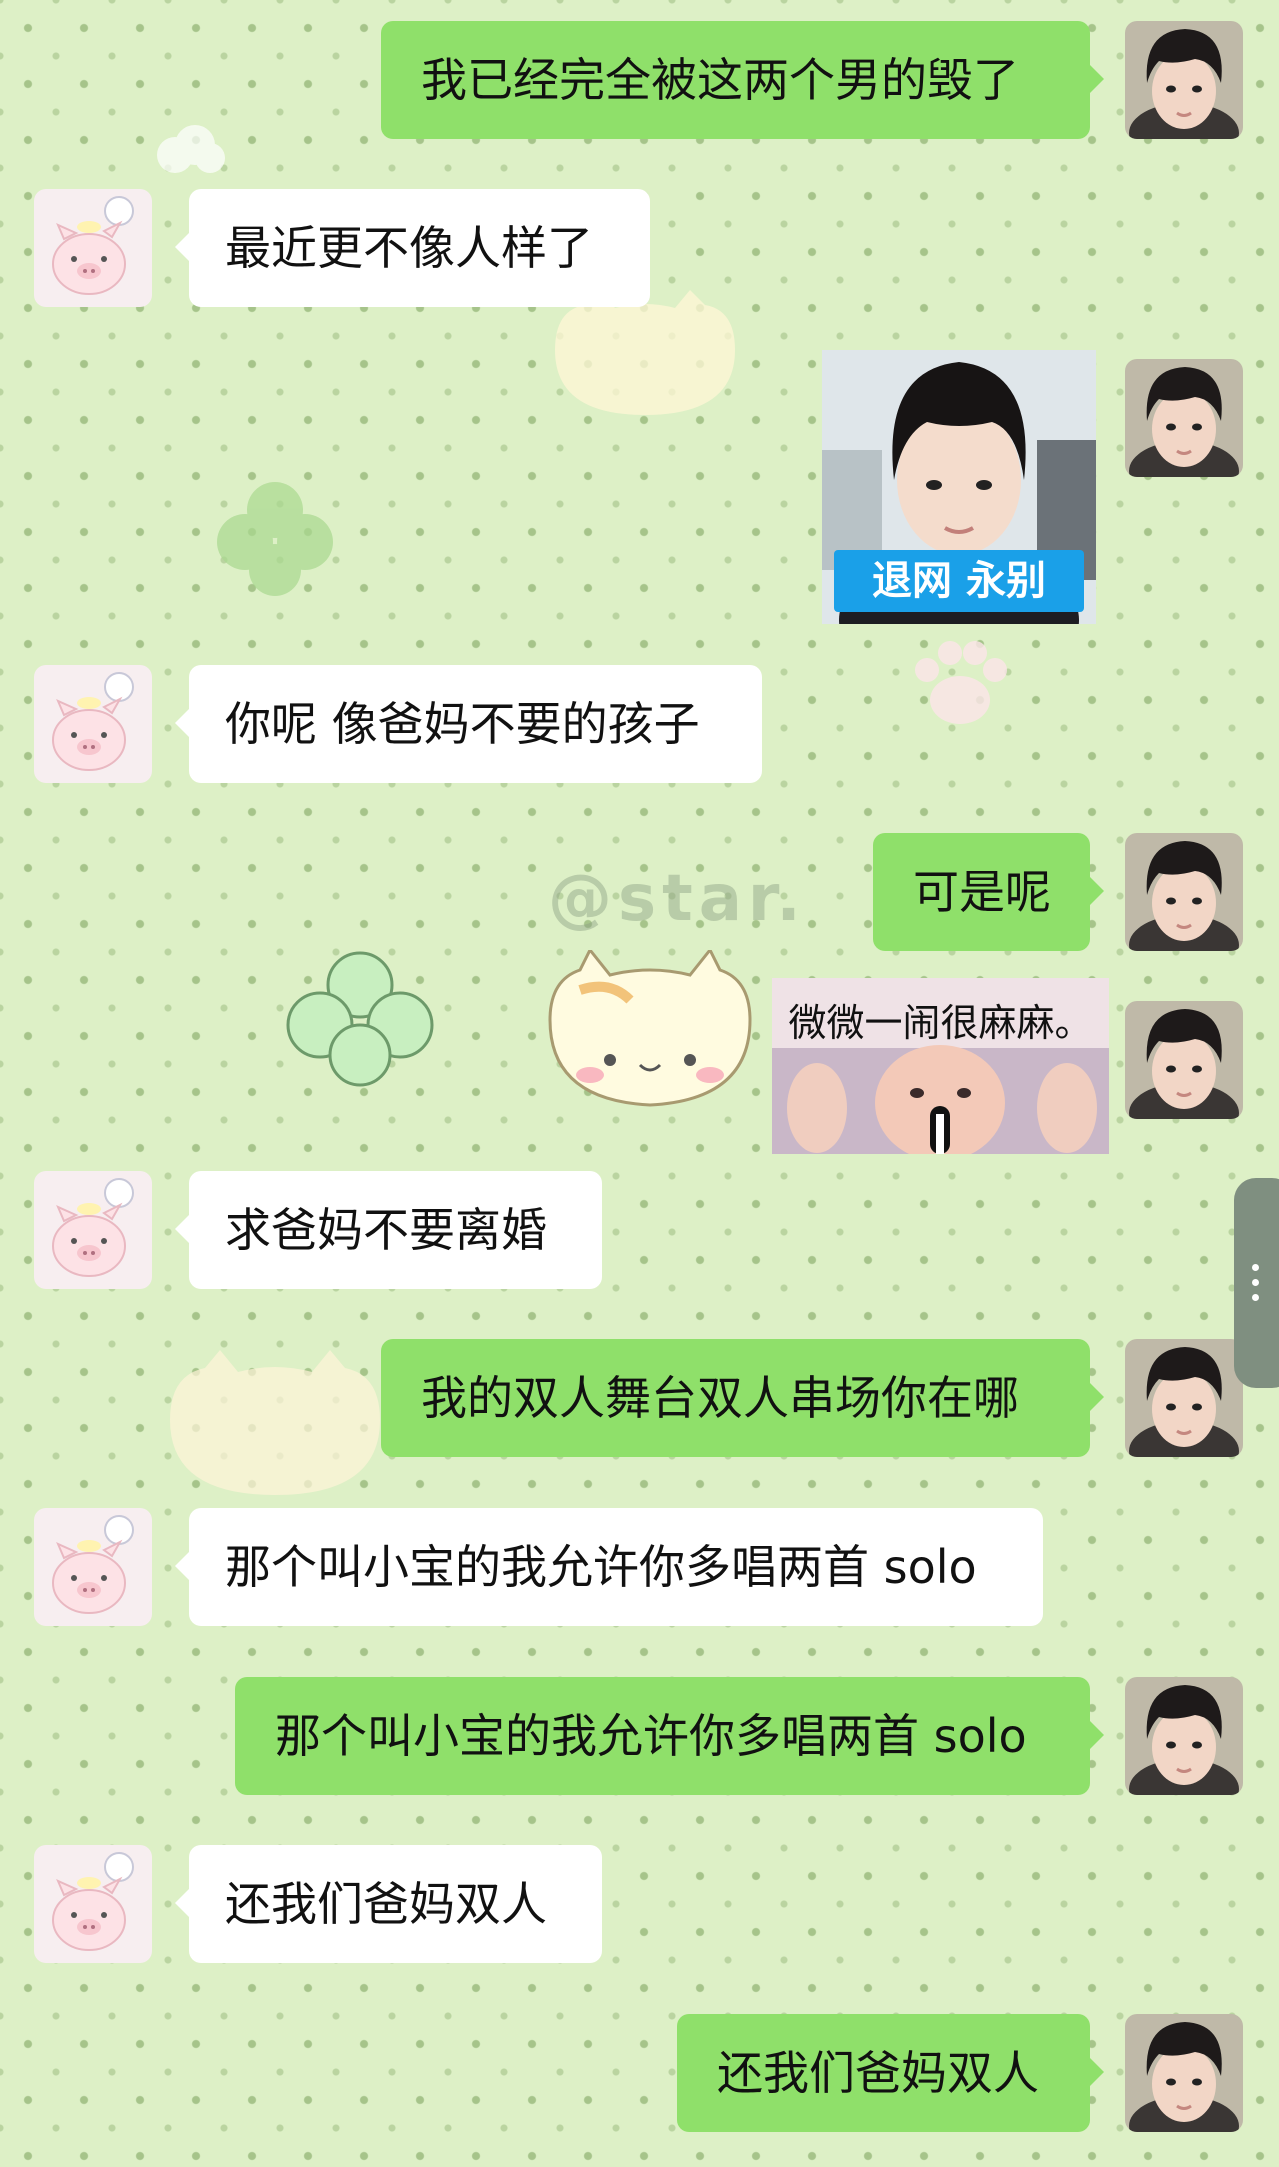  Describe the element at coordinates (677, 899) in the screenshot. I see `watermark-text: @star.` at that location.